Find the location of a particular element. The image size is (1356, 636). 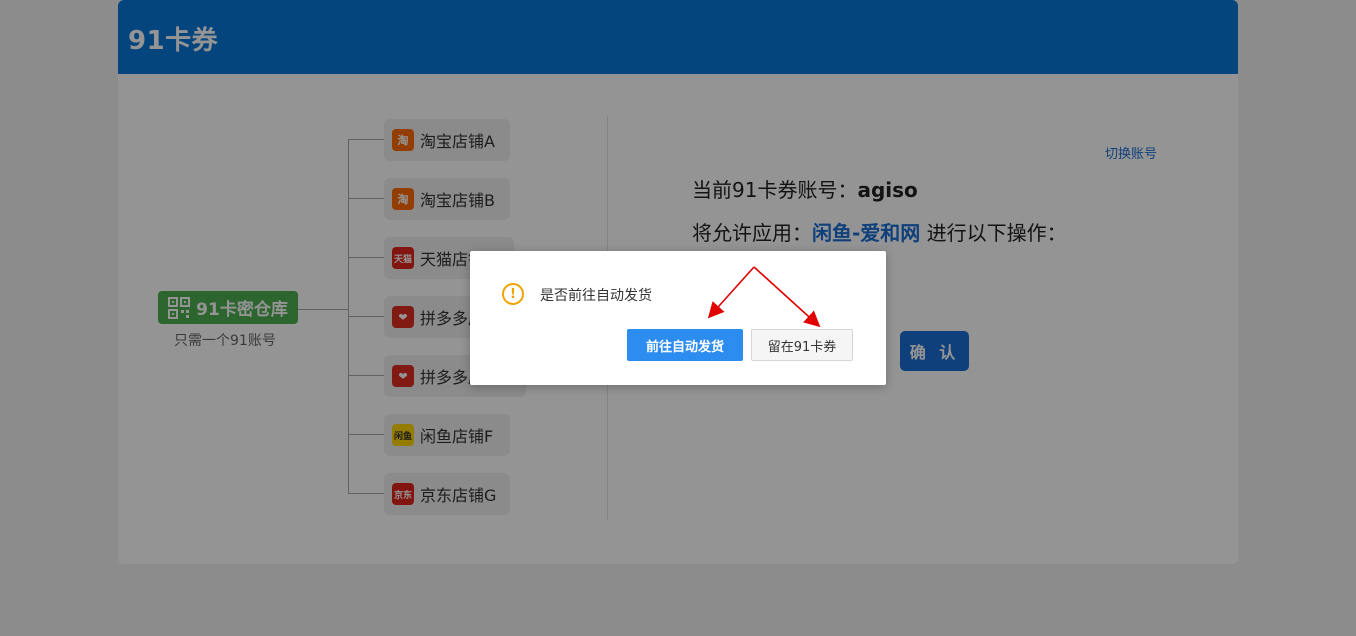

dialog-message: 是否前往自动发货 is located at coordinates (596, 296).